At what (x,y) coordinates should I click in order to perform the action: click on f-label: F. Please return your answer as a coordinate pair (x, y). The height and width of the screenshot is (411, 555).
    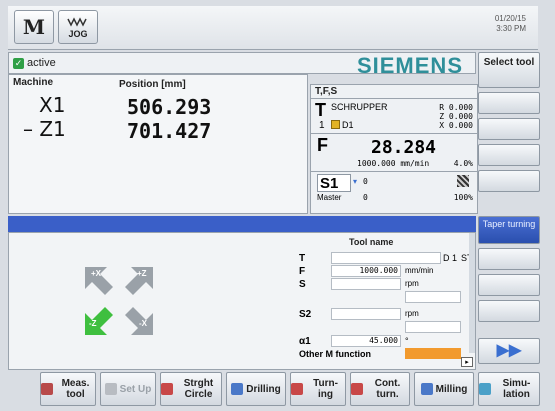
    Looking at the image, I should click on (322, 145).